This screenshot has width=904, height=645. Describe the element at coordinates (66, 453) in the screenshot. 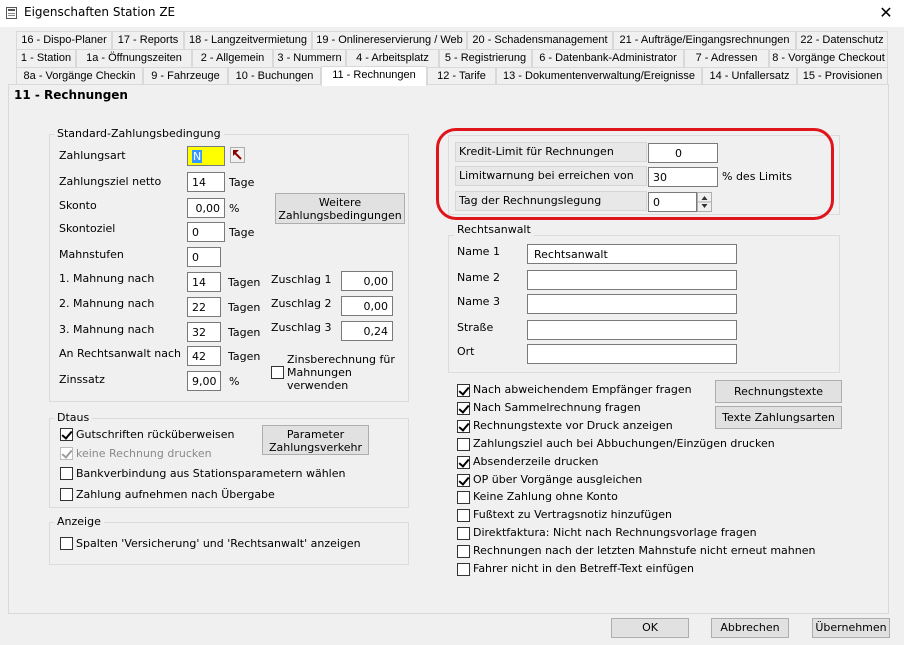

I see `keine-rechnung-checkbox` at that location.